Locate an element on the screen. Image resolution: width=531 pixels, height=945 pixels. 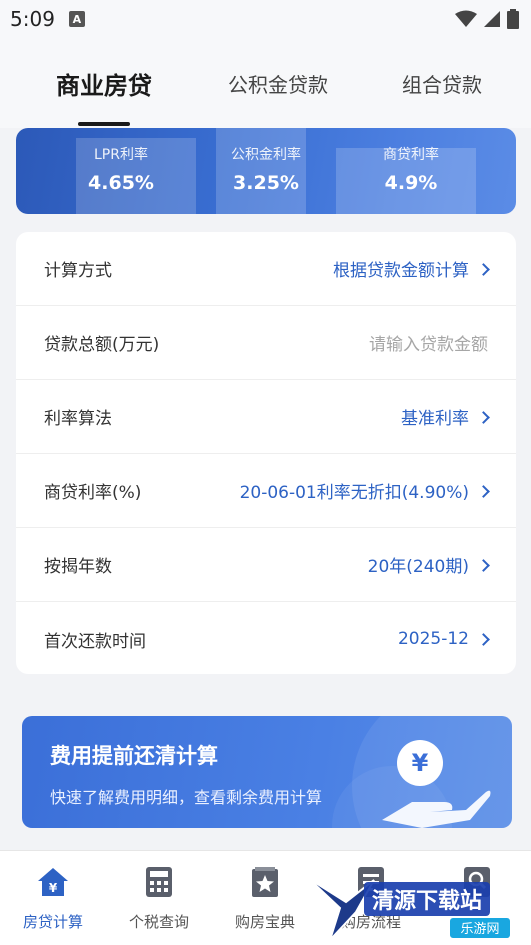
loan-total-label: 贷款总额(万元) is located at coordinates (102, 345).